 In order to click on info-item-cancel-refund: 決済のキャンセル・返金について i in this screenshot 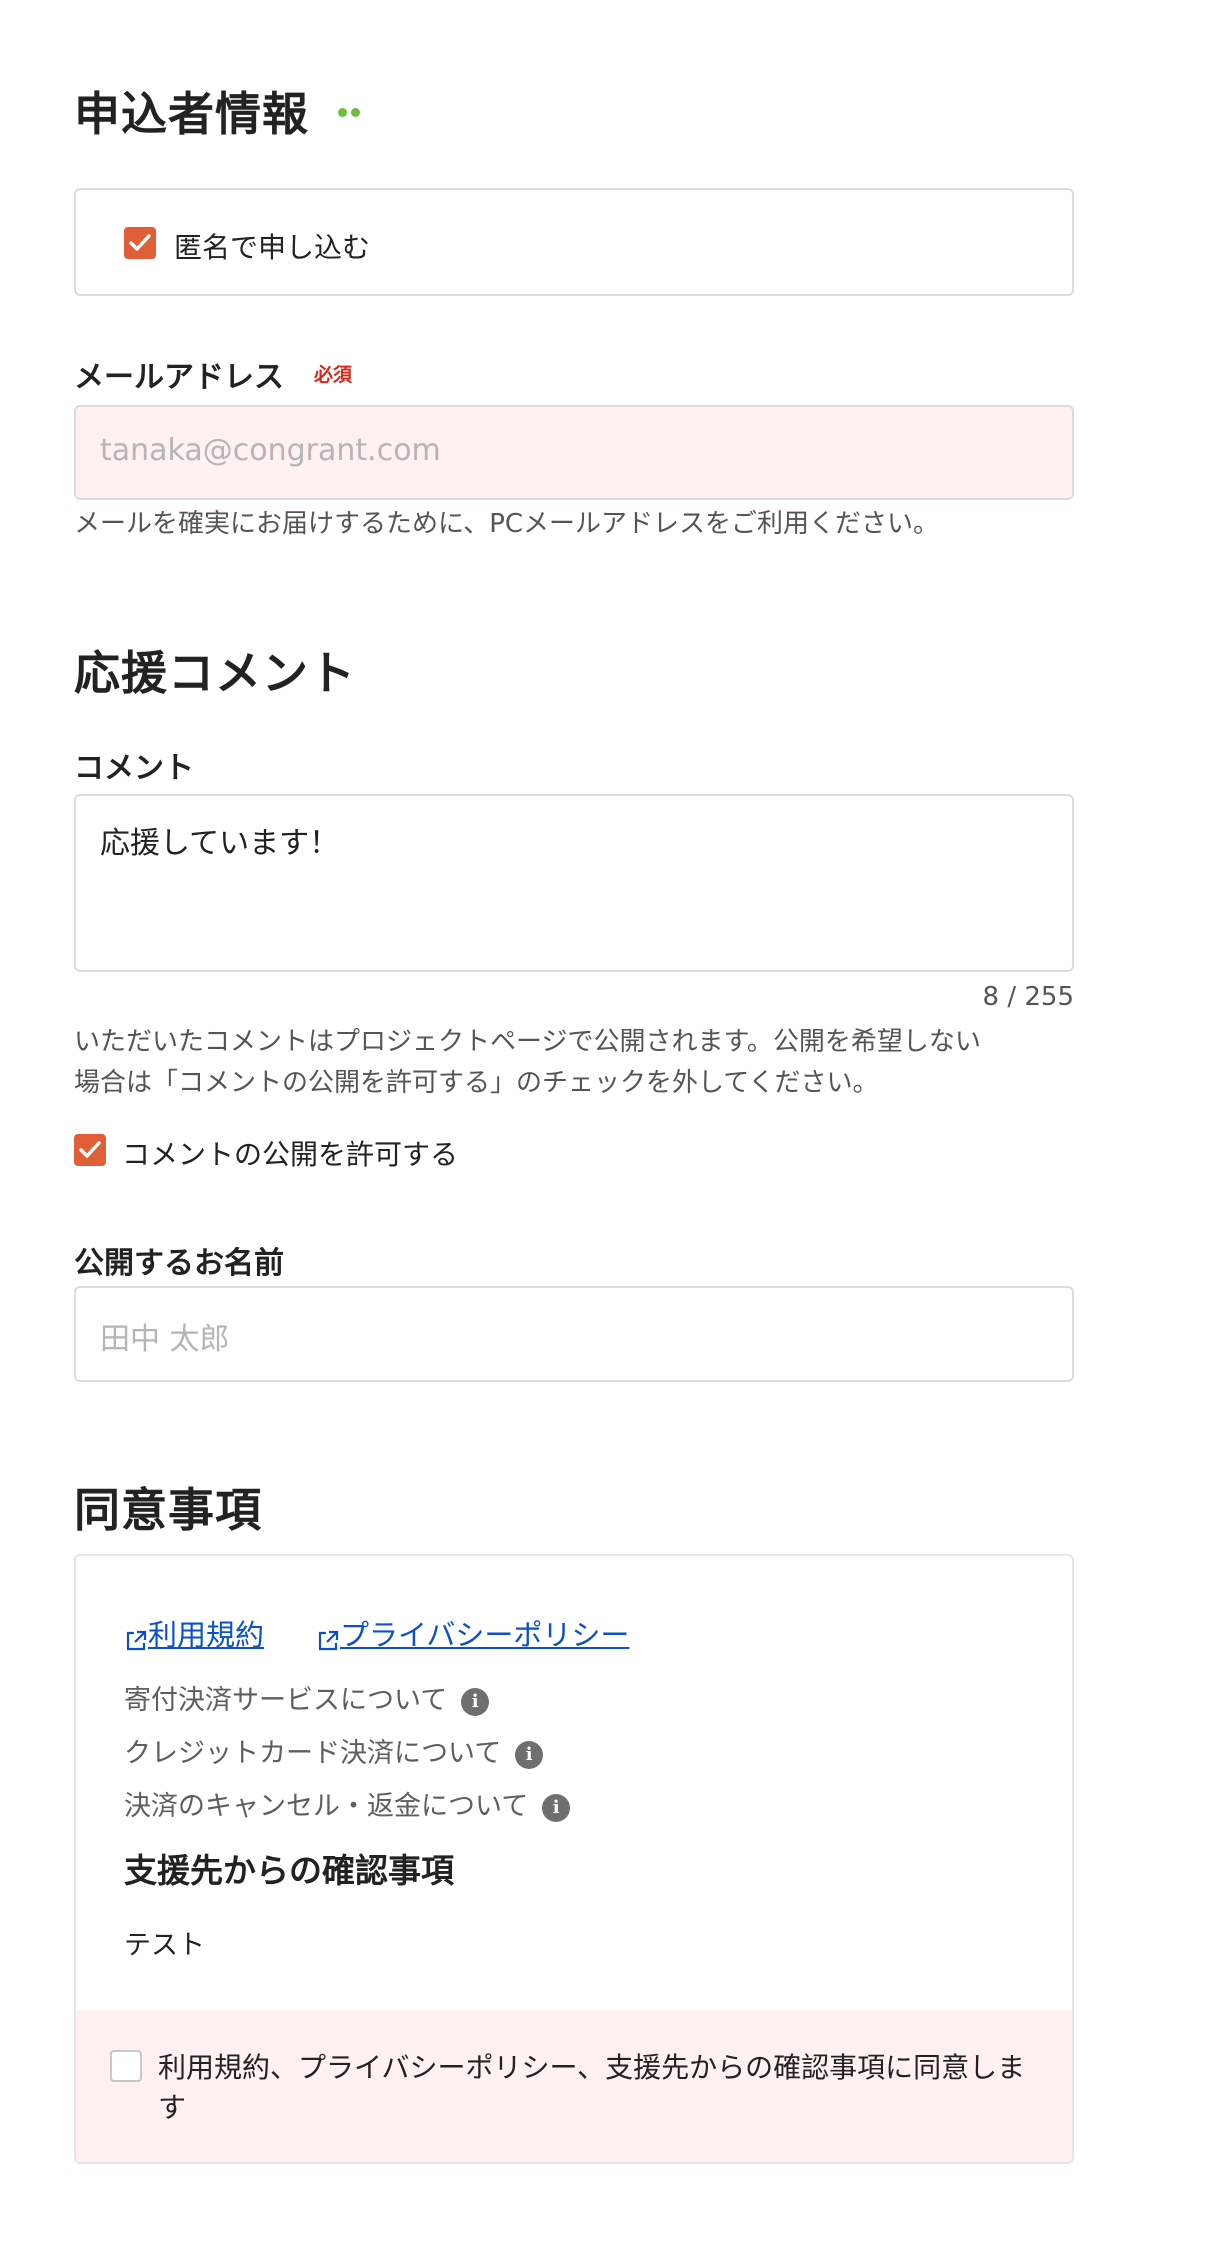, I will do `click(347, 1803)`.